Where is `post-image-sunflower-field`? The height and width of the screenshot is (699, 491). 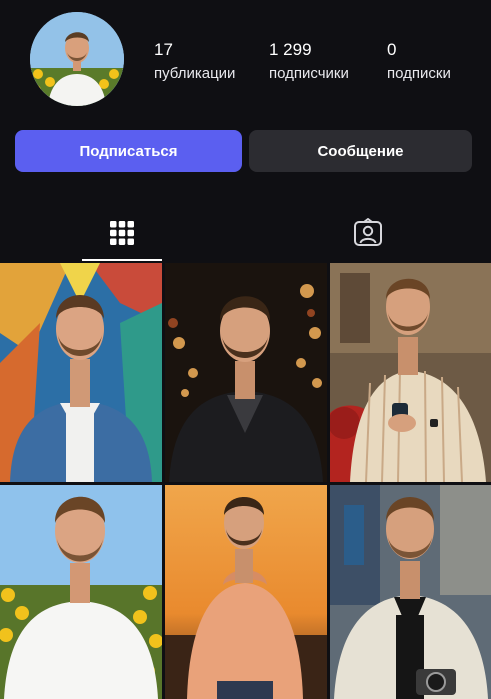
post-image-sunflower-field is located at coordinates (81, 592).